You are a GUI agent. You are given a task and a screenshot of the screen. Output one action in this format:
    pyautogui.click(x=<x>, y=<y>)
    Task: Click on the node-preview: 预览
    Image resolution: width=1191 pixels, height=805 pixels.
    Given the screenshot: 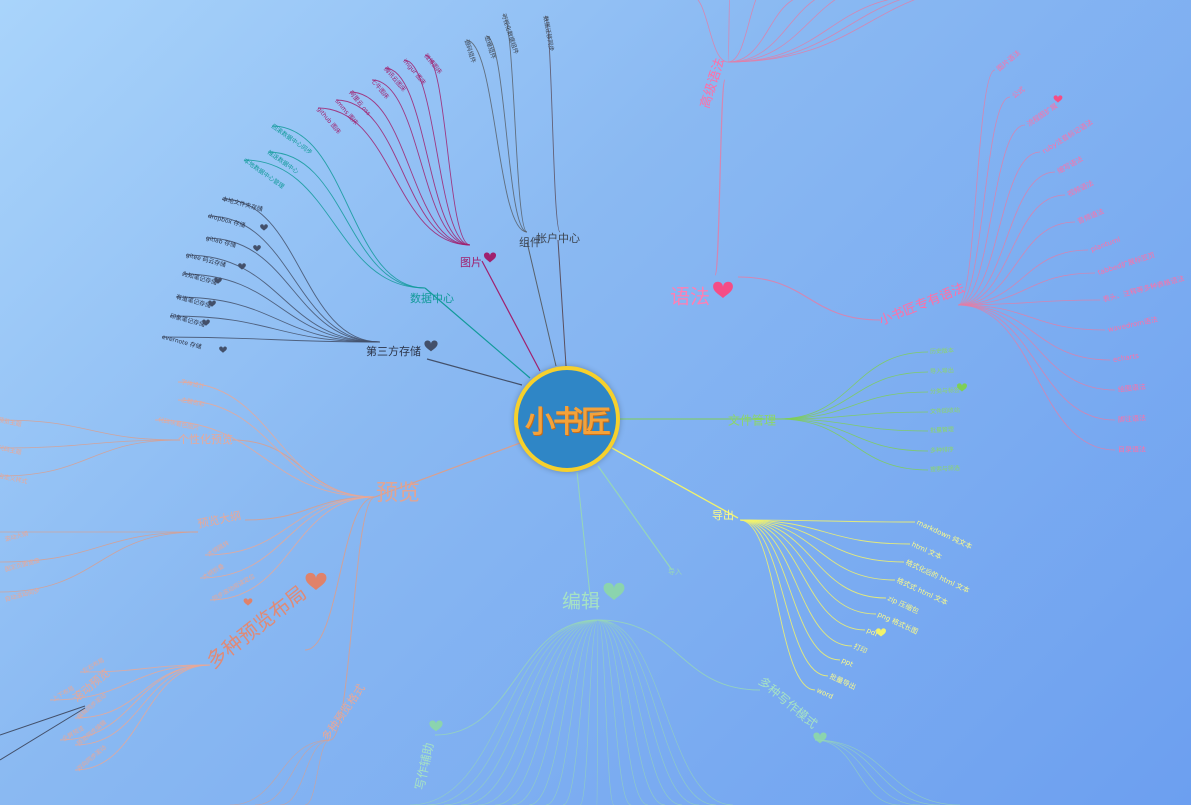 What is the action you would take?
    pyautogui.click(x=398, y=493)
    